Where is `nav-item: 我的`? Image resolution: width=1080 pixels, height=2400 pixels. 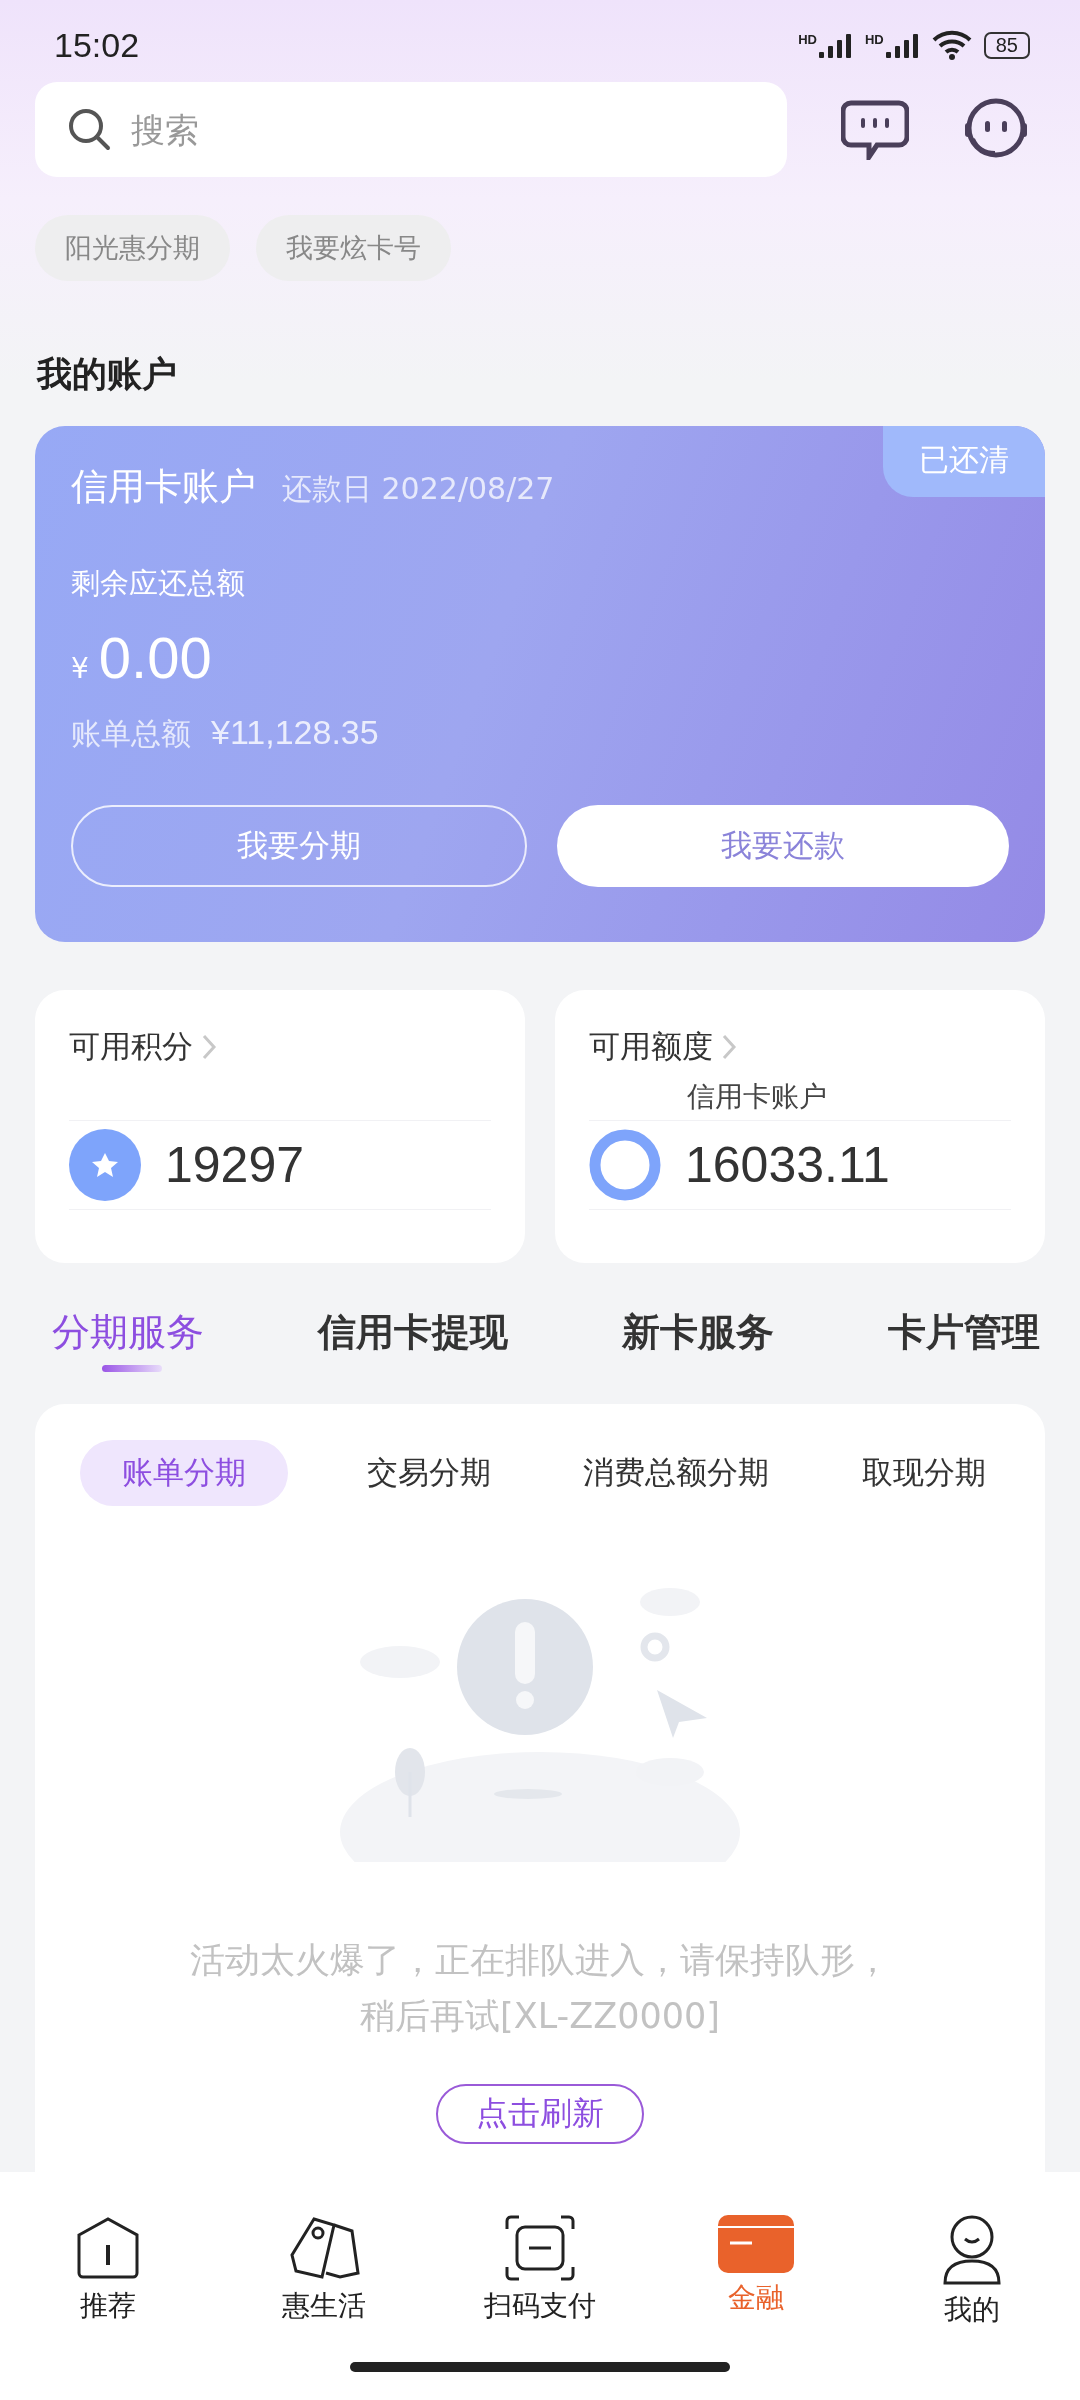 nav-item: 我的 is located at coordinates (972, 2272).